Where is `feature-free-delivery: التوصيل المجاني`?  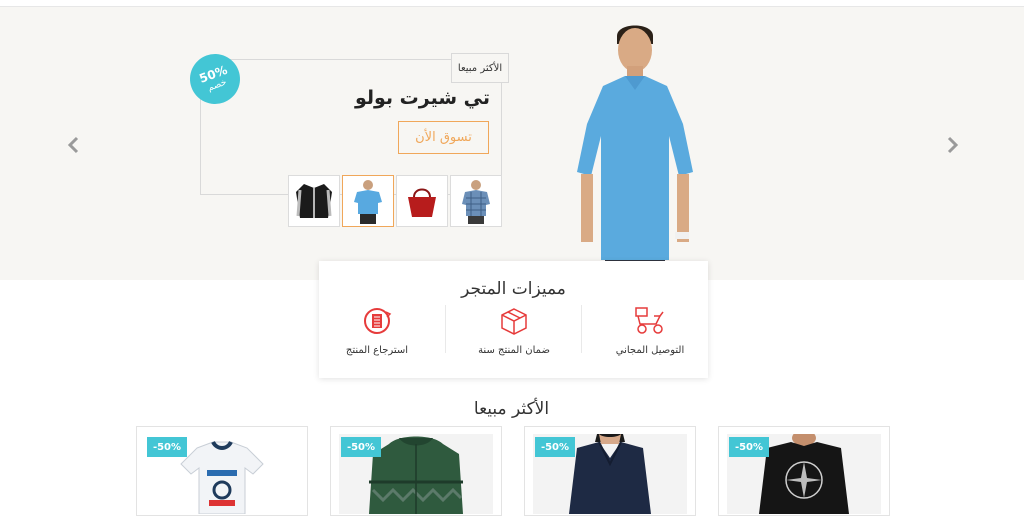
feature-free-delivery: التوصيل المجاني is located at coordinates (650, 335).